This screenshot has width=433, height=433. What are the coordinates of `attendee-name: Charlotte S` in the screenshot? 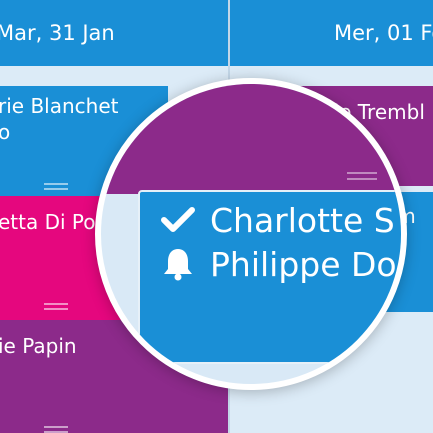 It's located at (302, 220).